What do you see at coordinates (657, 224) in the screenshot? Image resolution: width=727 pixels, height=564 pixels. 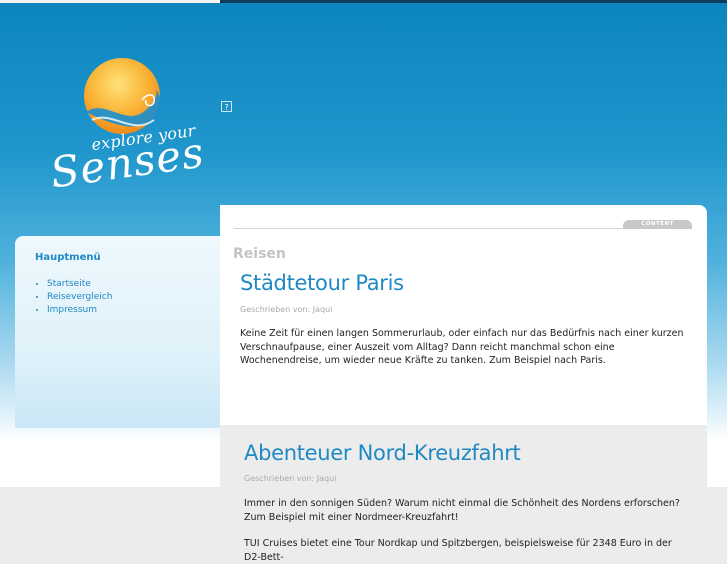 I see `content-tab: CONTENT` at bounding box center [657, 224].